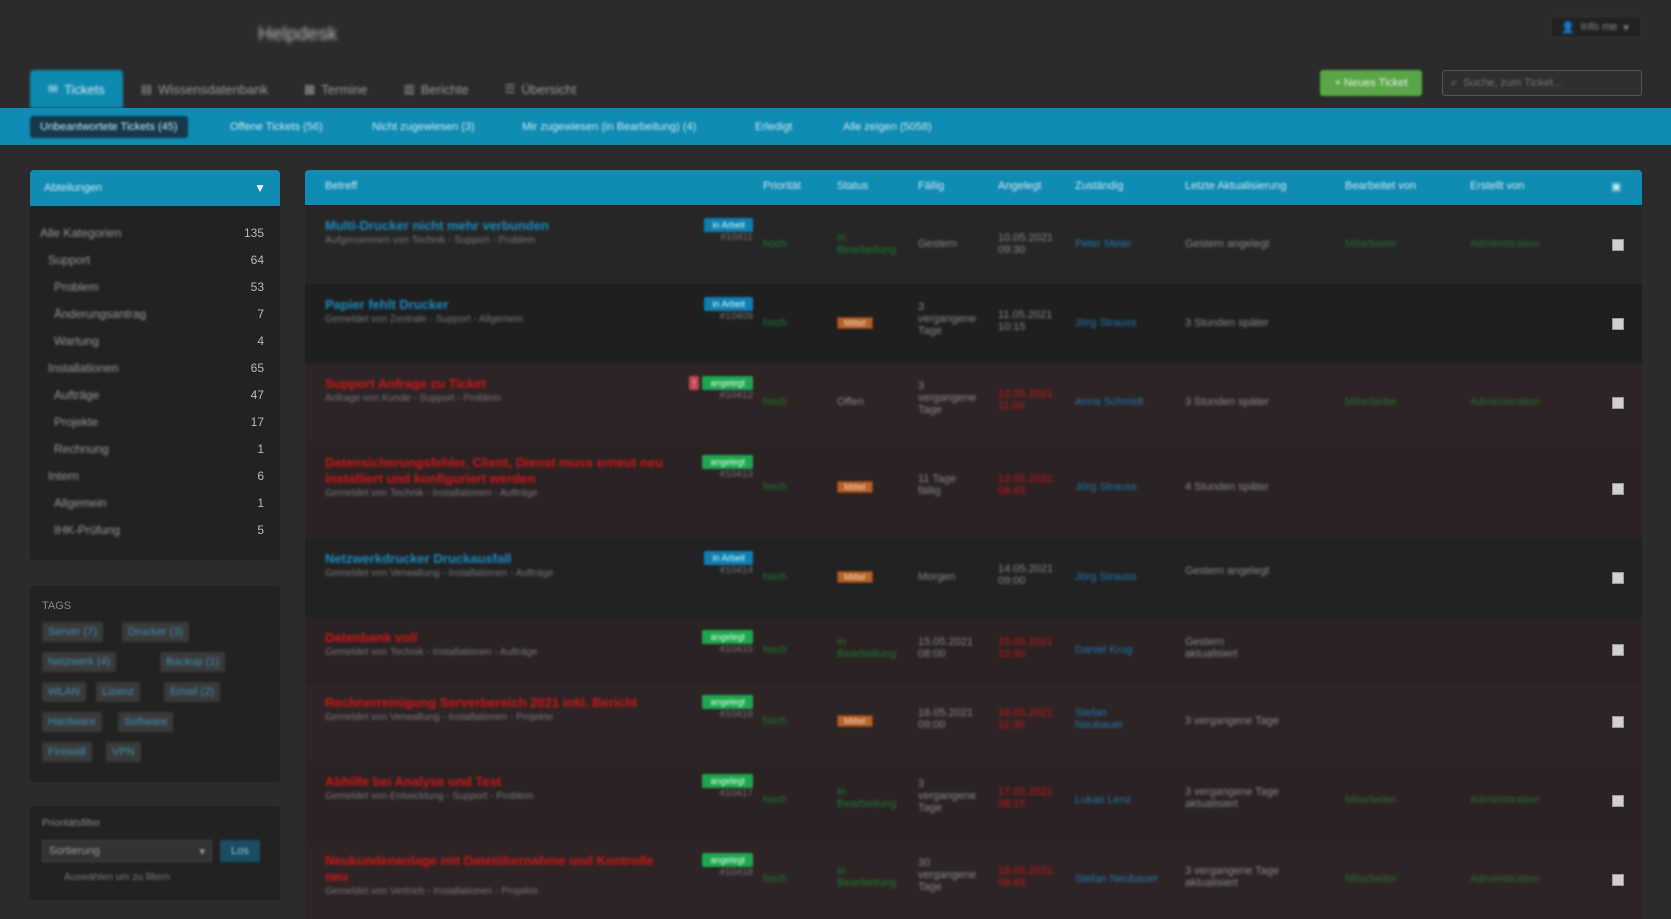 The image size is (1671, 919). What do you see at coordinates (1616, 186) in the screenshot?
I see `columns-icon: ▣` at bounding box center [1616, 186].